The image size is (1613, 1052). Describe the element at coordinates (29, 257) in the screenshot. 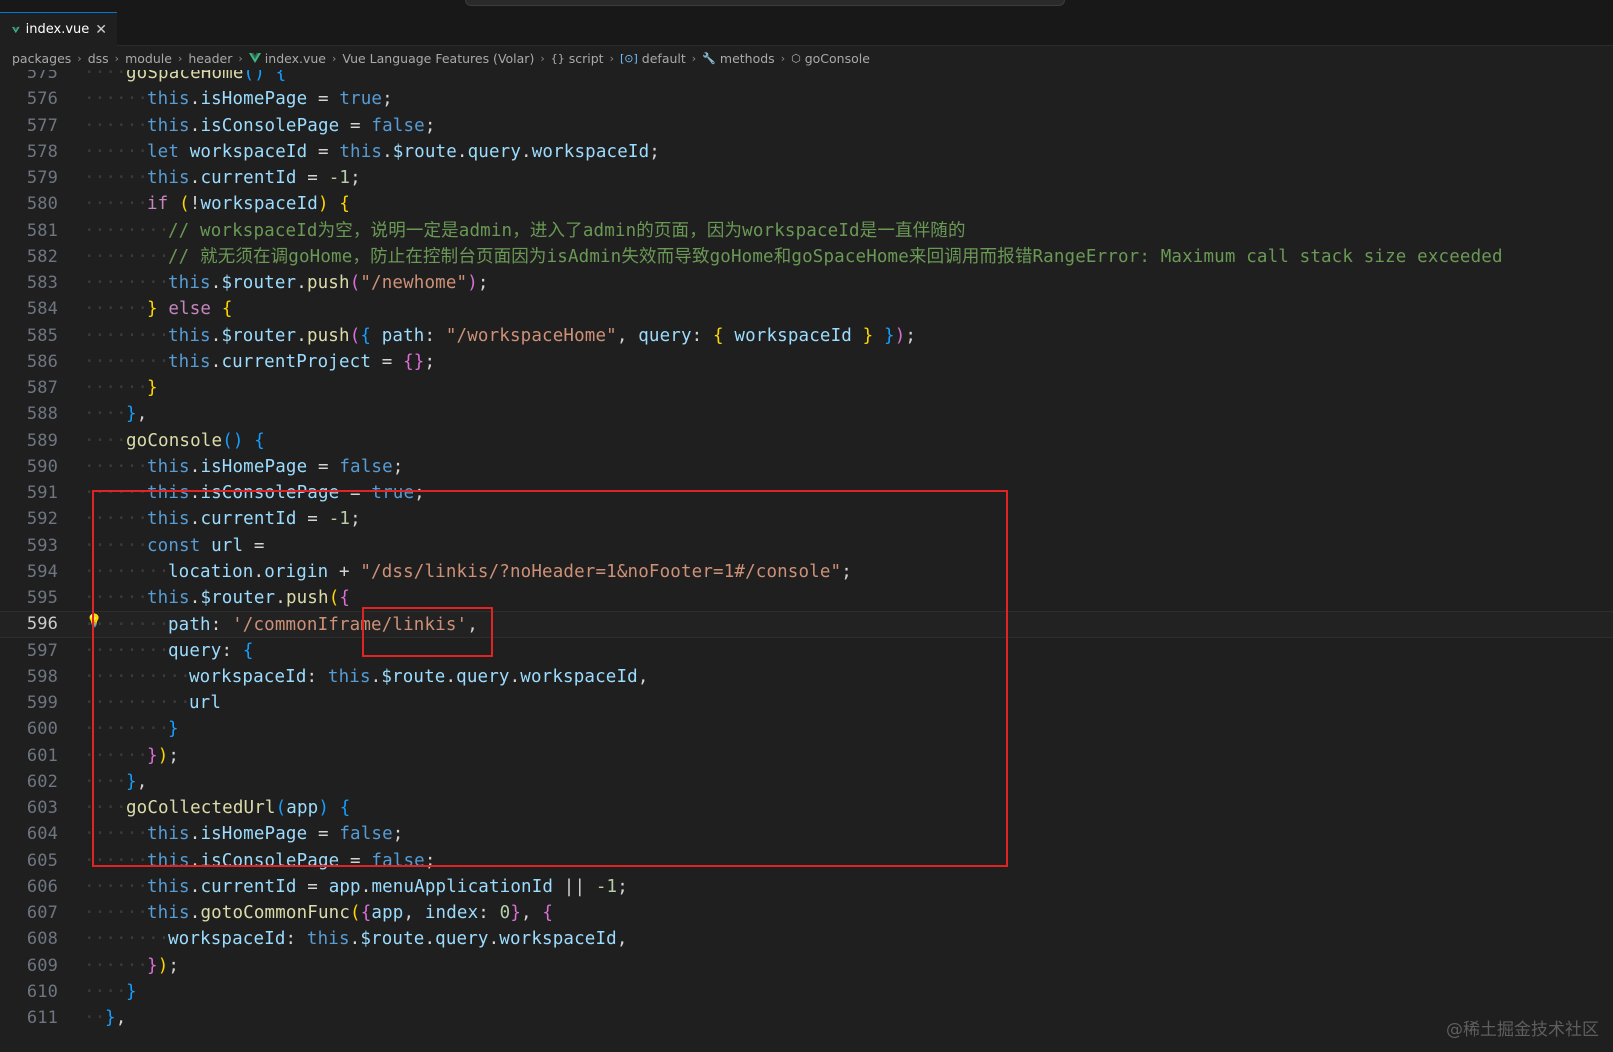

I see `line-number: 582` at that location.